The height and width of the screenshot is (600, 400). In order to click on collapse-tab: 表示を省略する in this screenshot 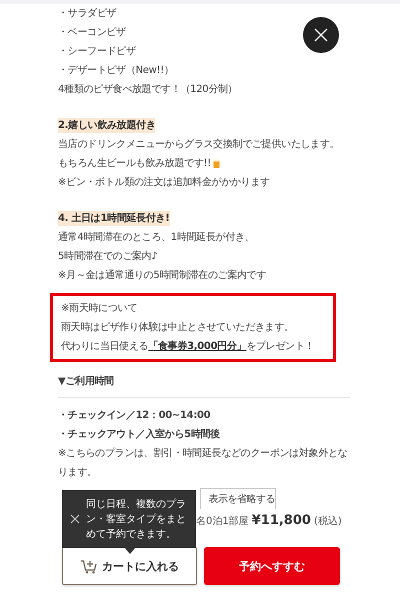, I will do `click(238, 498)`.